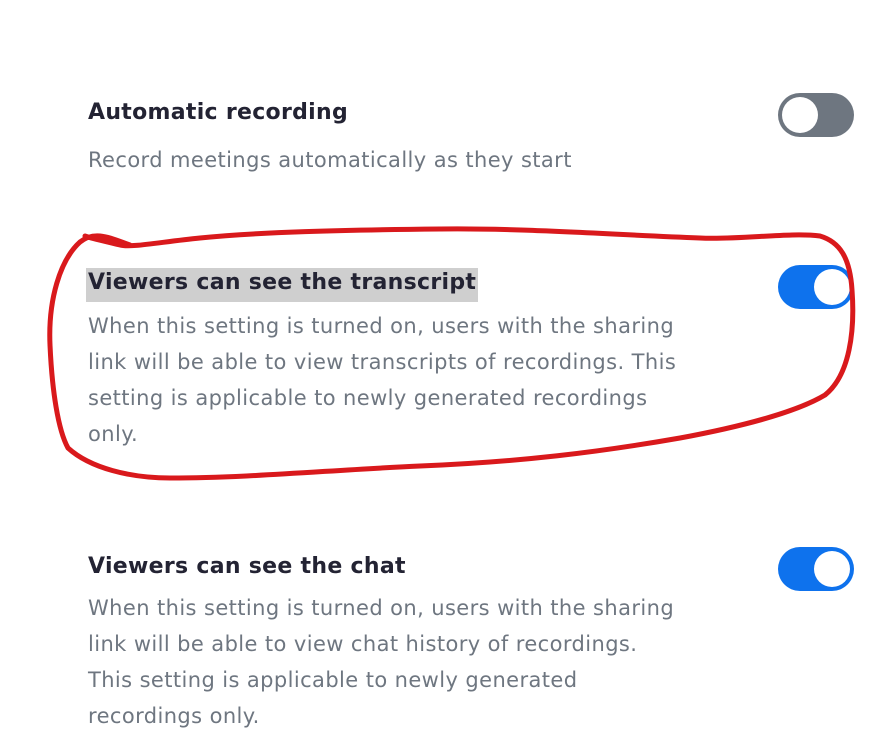  I want to click on automatic-recording-toggle, so click(816, 115).